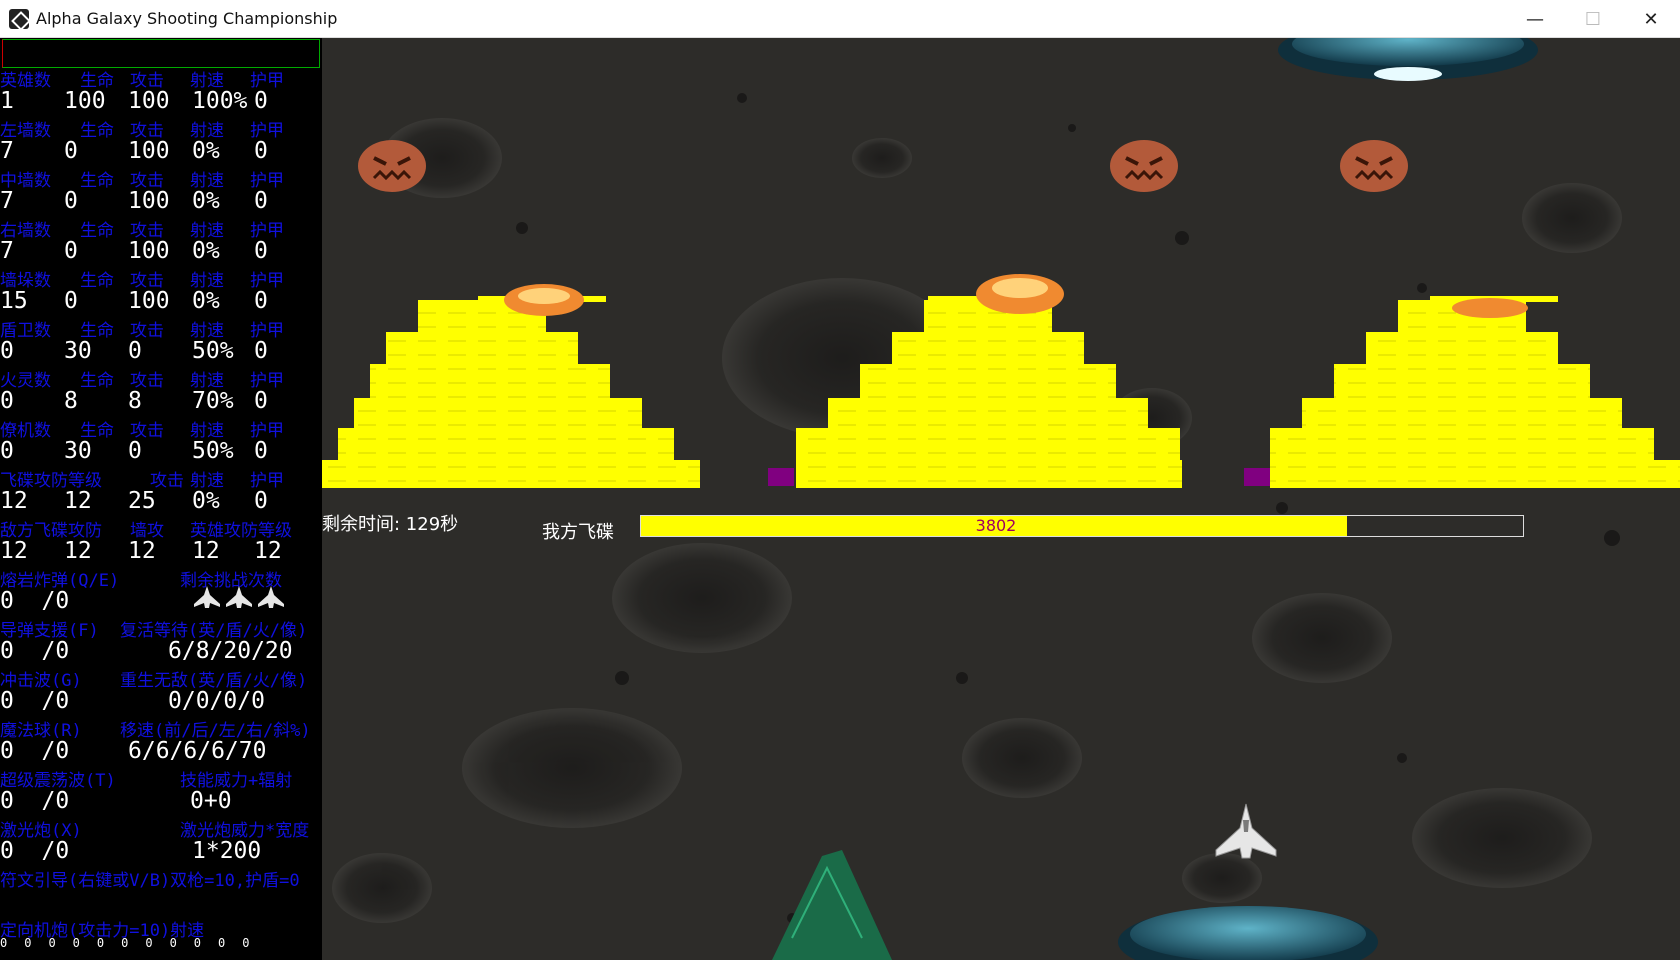 The height and width of the screenshot is (960, 1680). What do you see at coordinates (135, 401) in the screenshot?
I see `stat-value-cell: 8` at bounding box center [135, 401].